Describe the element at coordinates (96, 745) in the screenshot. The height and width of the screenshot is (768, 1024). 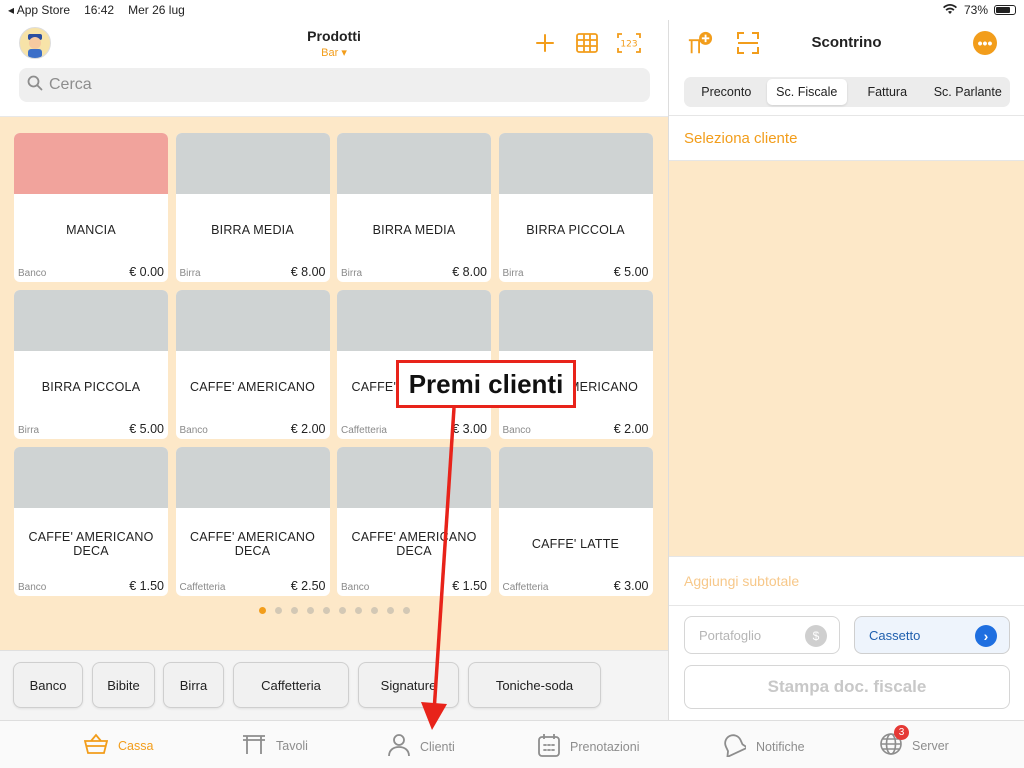
I see `basket-icon` at that location.